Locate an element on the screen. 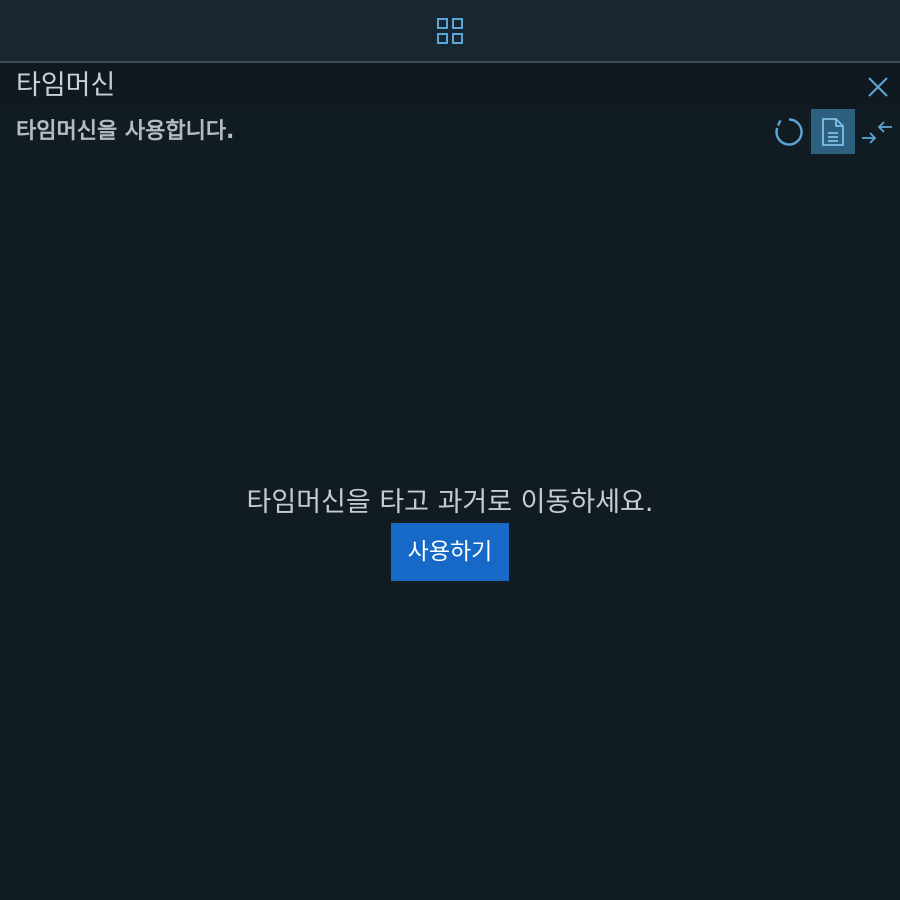  collapse-button is located at coordinates (877, 131).